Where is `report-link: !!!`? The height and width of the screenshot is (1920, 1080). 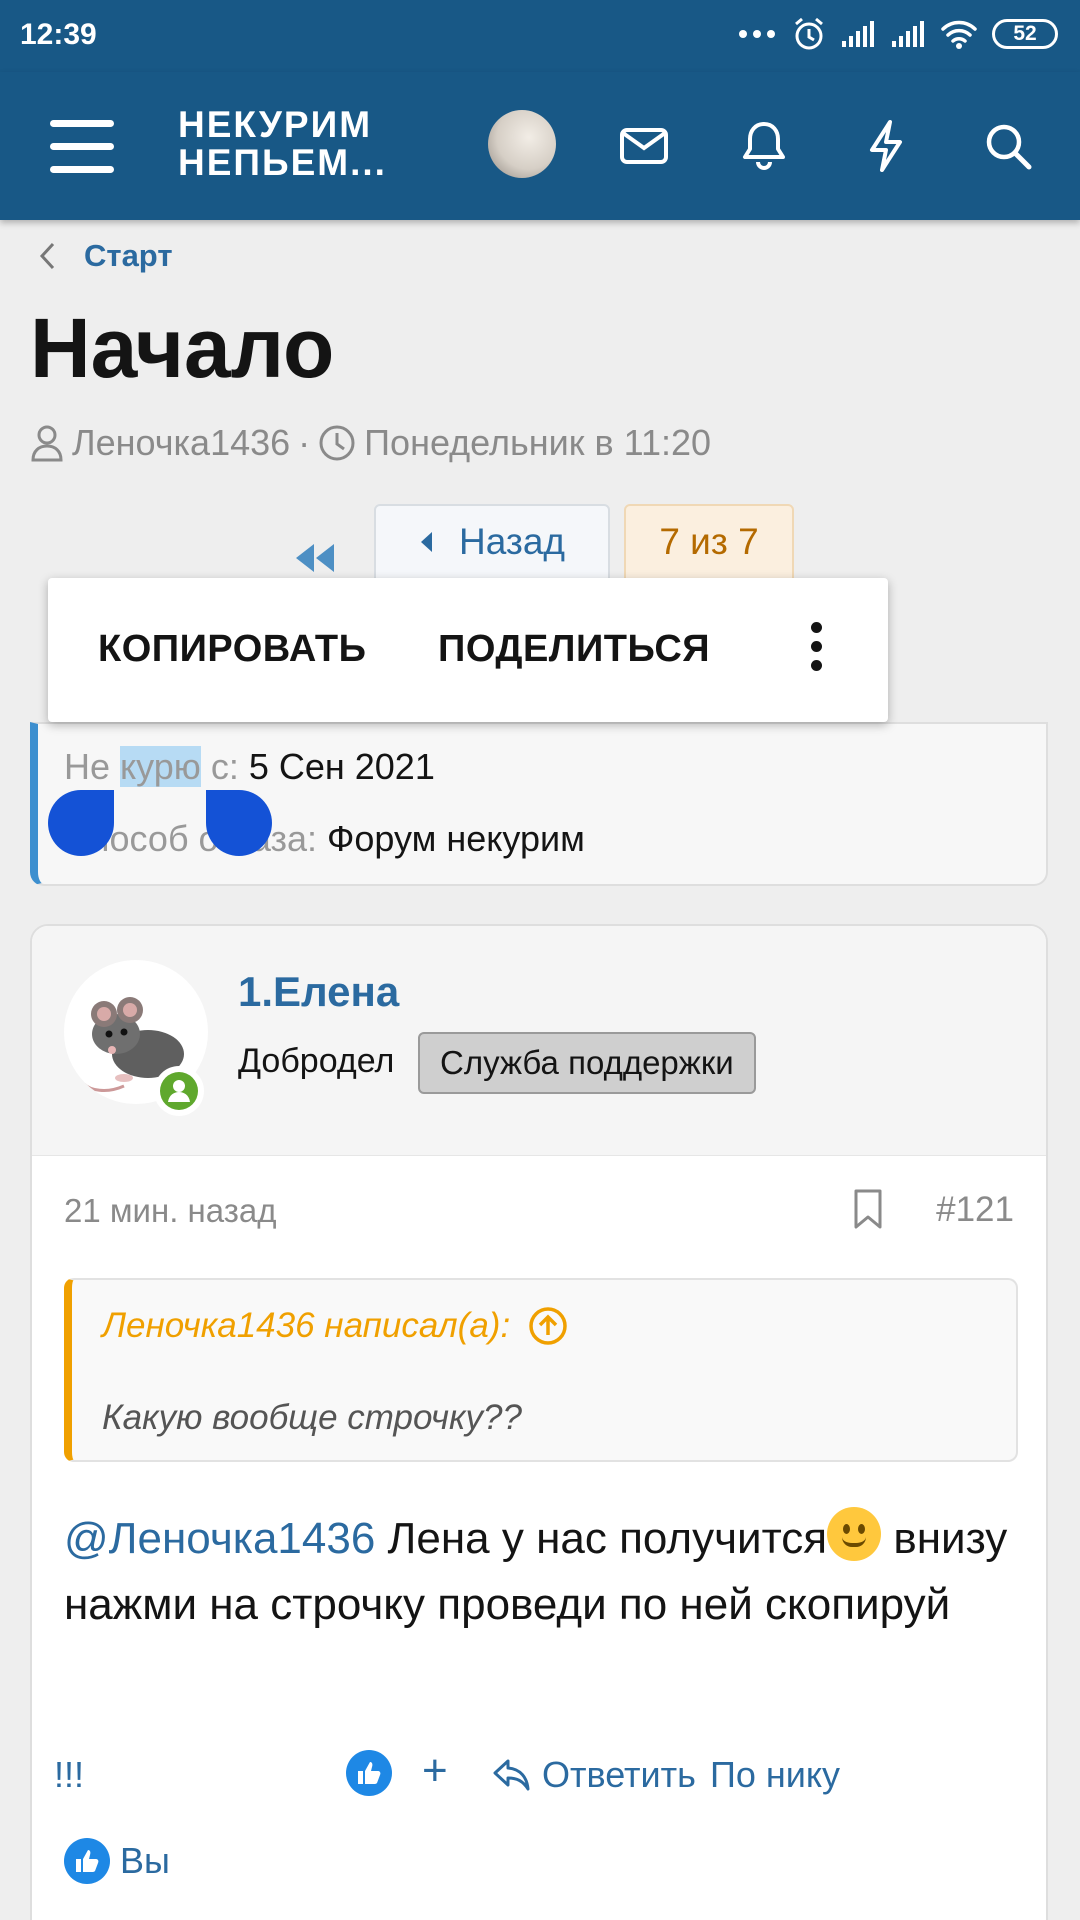 report-link: !!! is located at coordinates (69, 1775).